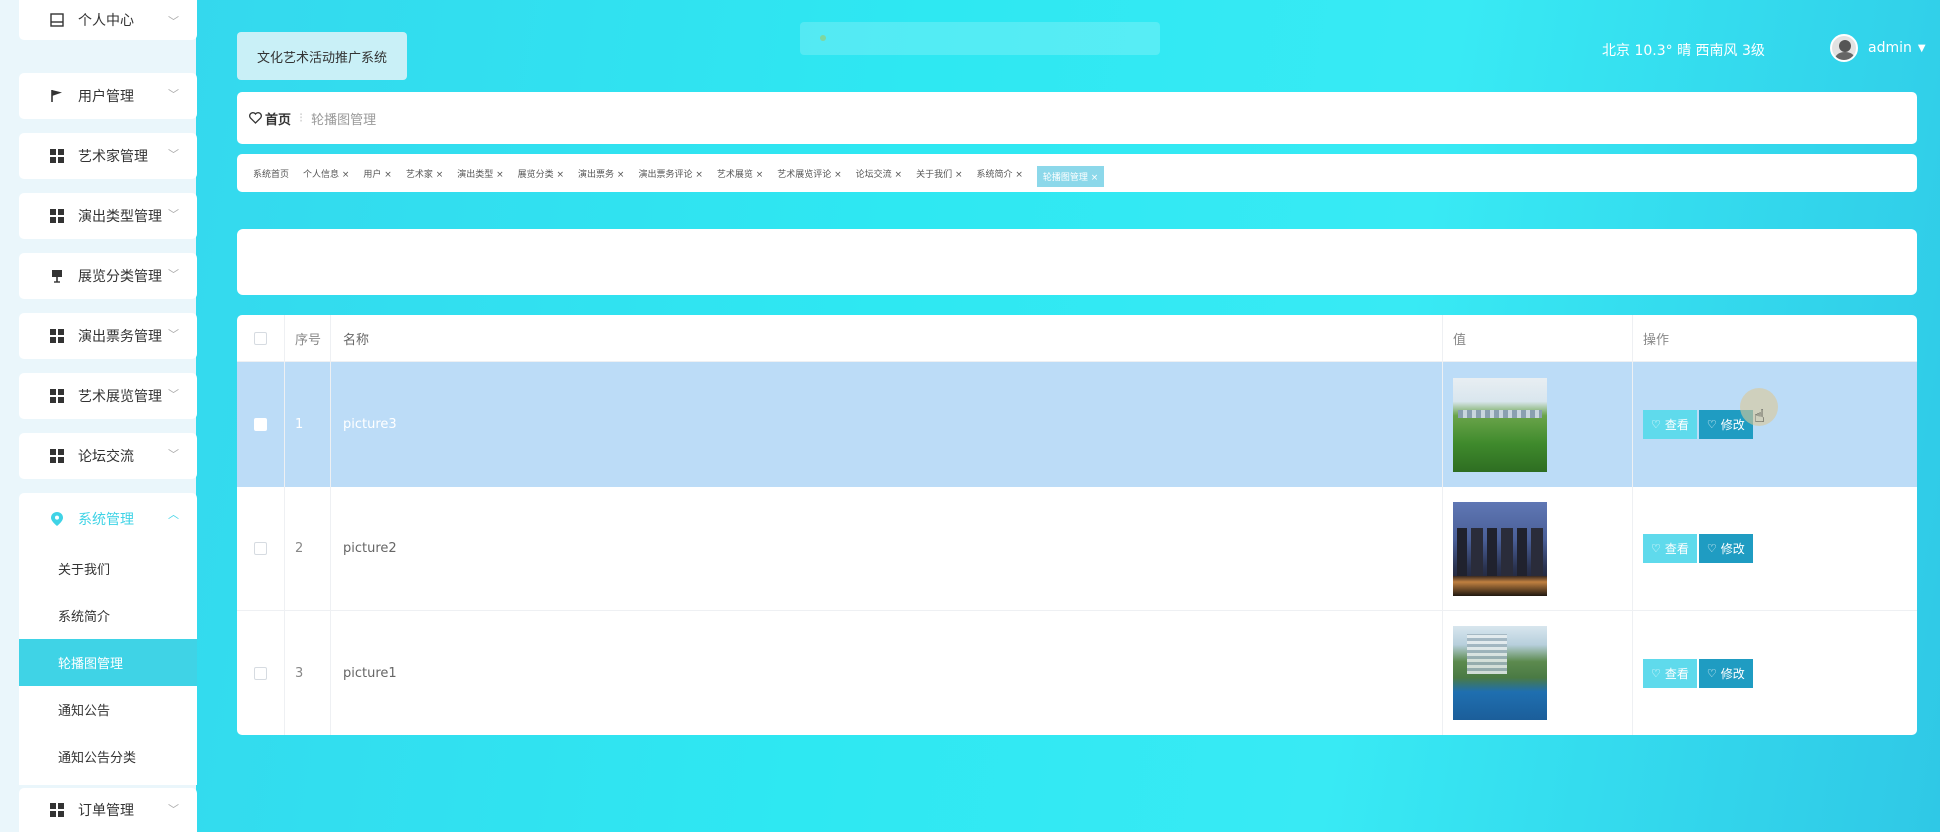 Image resolution: width=1940 pixels, height=832 pixels. I want to click on flag-icon, so click(57, 96).